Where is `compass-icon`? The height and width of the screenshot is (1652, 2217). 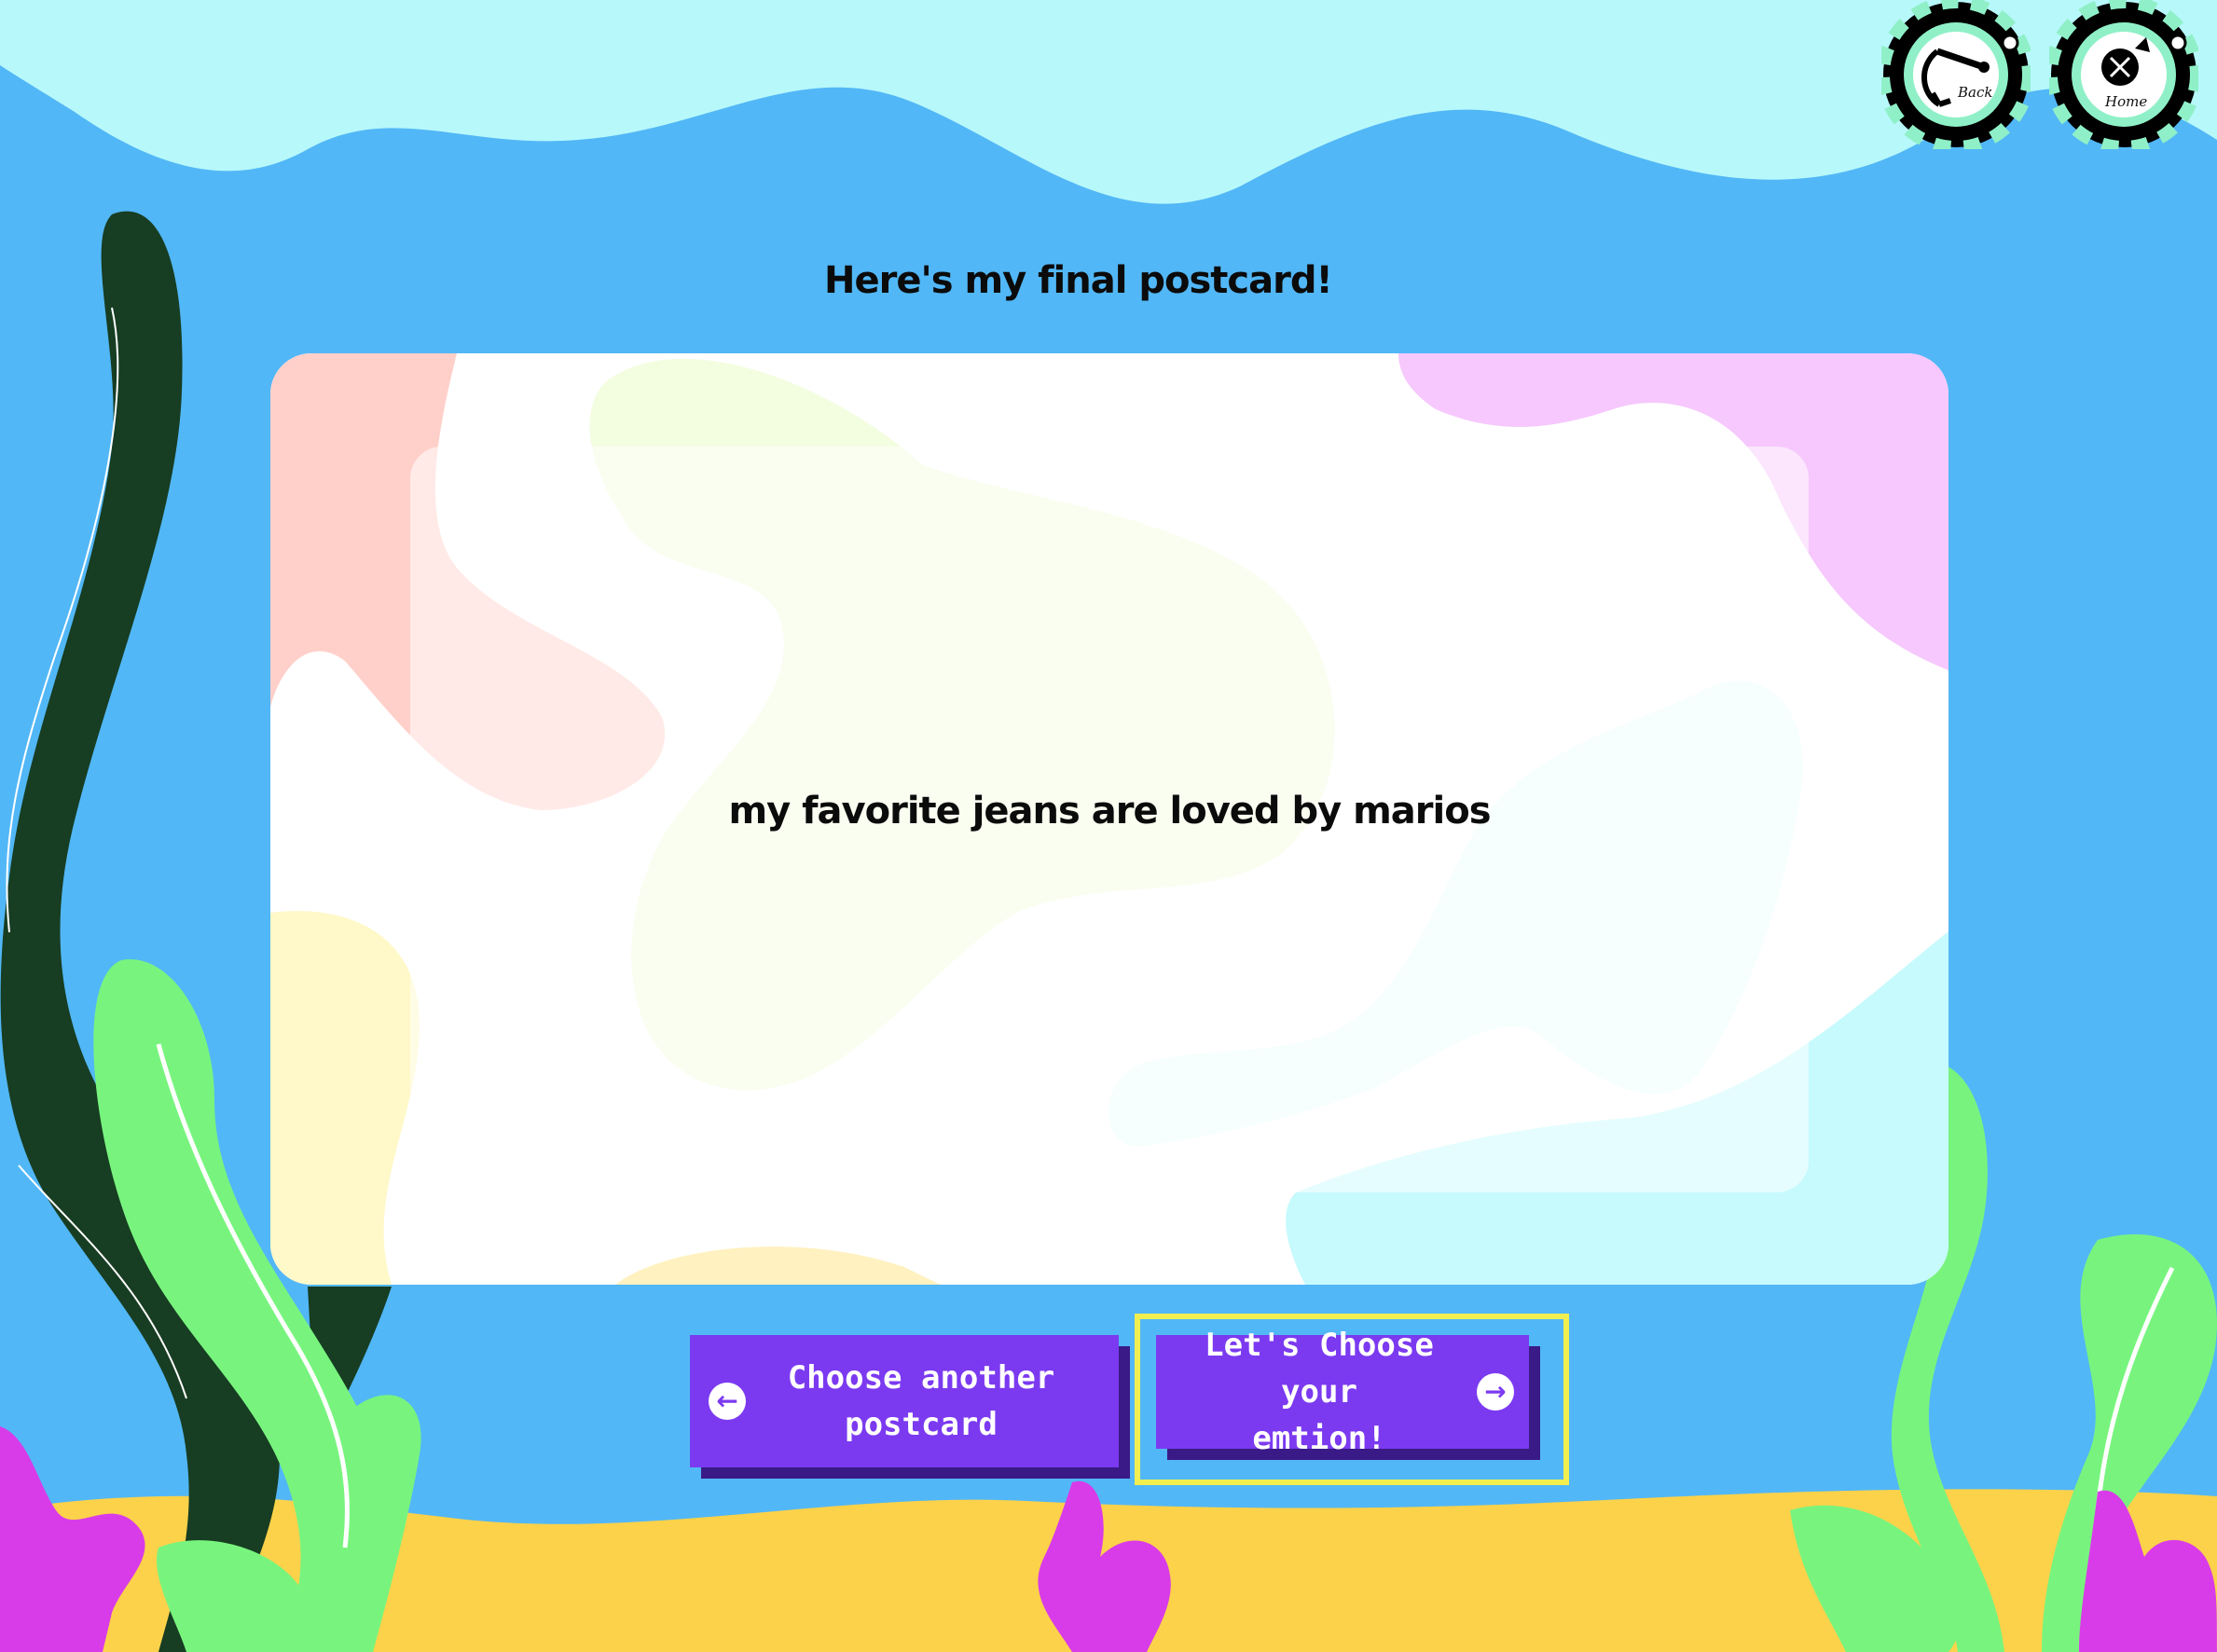 compass-icon is located at coordinates (2123, 75).